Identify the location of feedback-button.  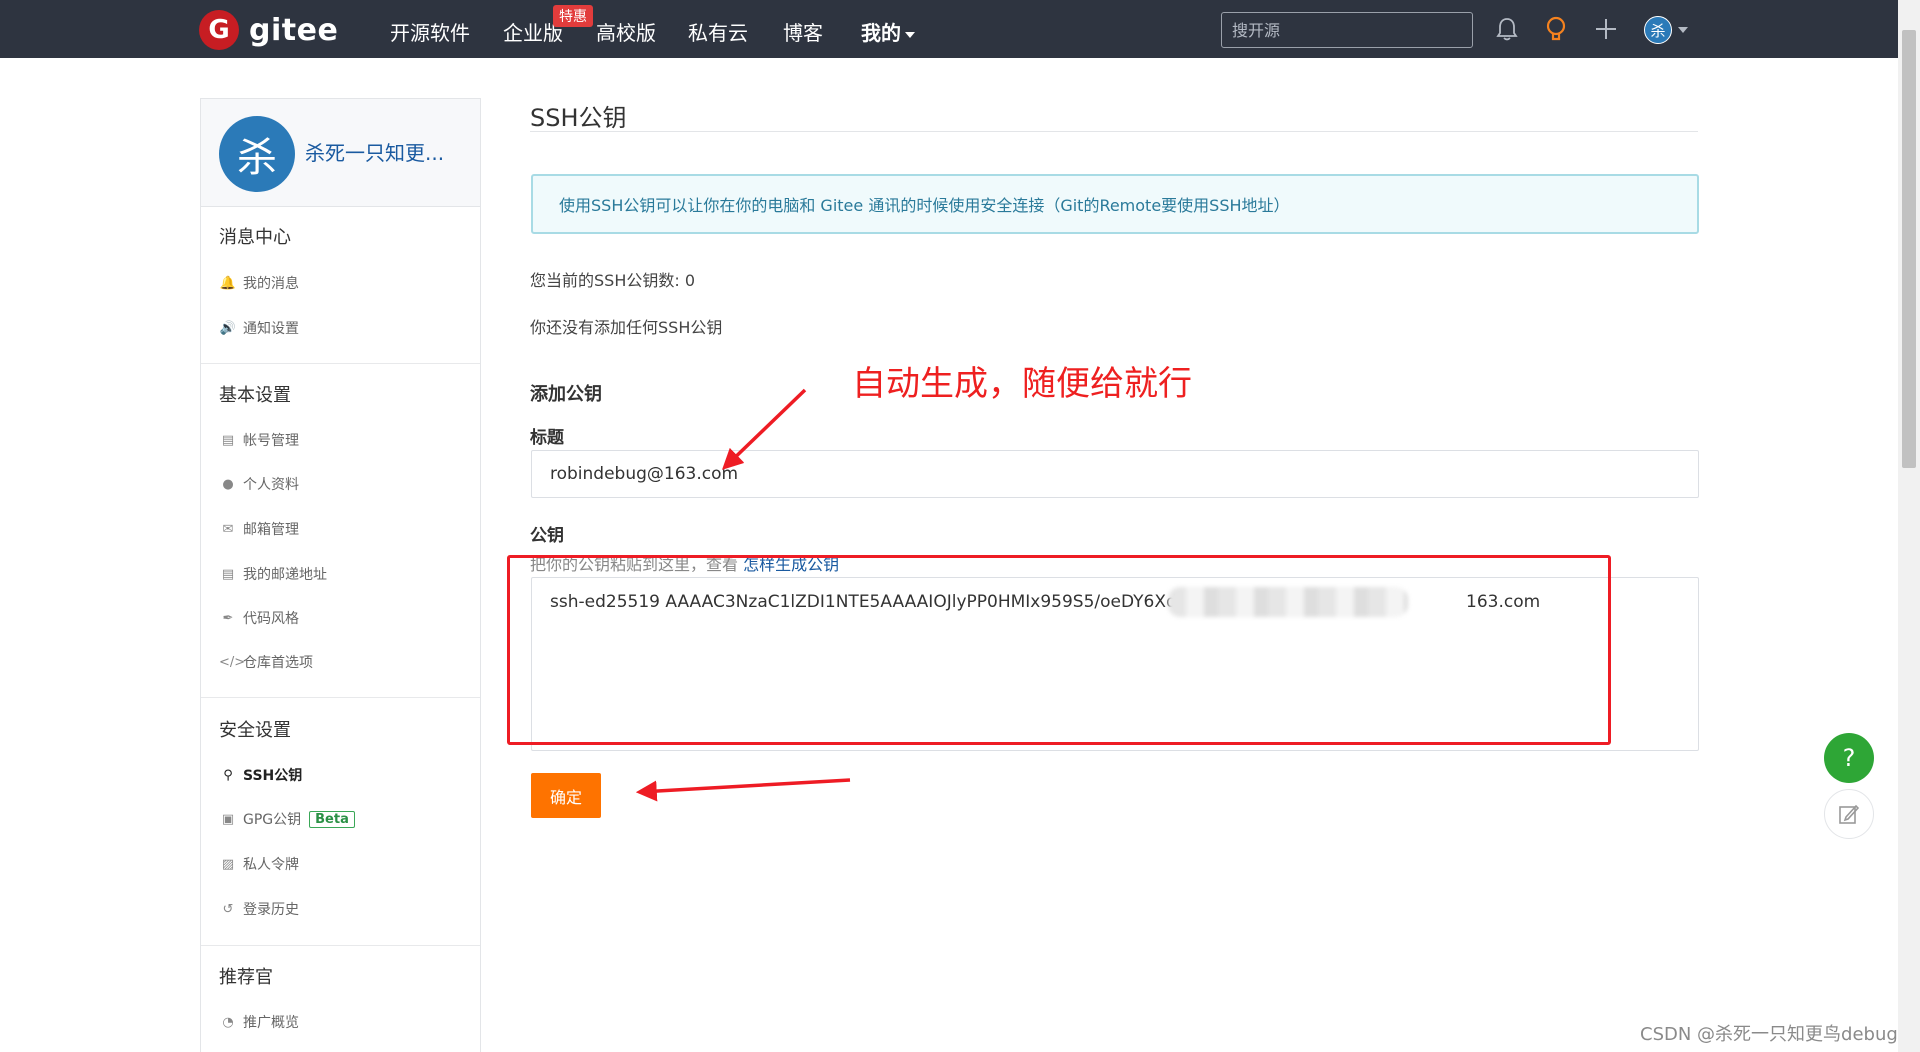
(1849, 814).